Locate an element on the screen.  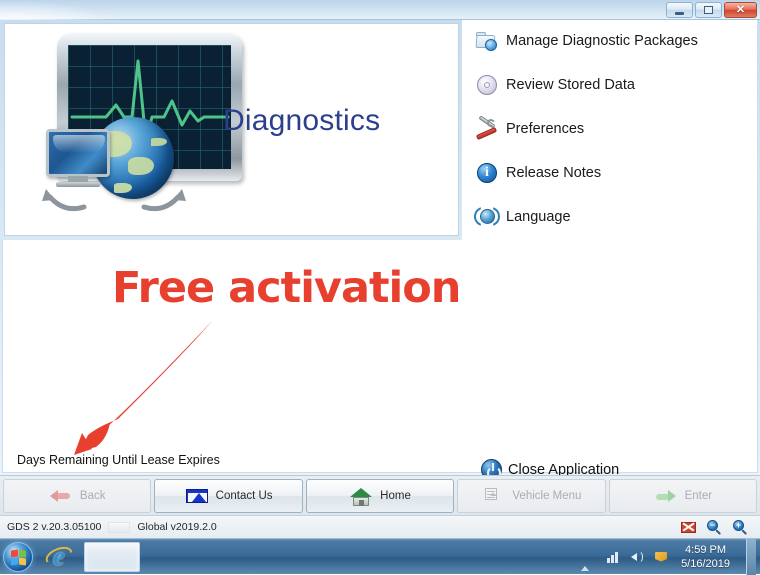
show-hidden-icons is located at coordinates (589, 559).